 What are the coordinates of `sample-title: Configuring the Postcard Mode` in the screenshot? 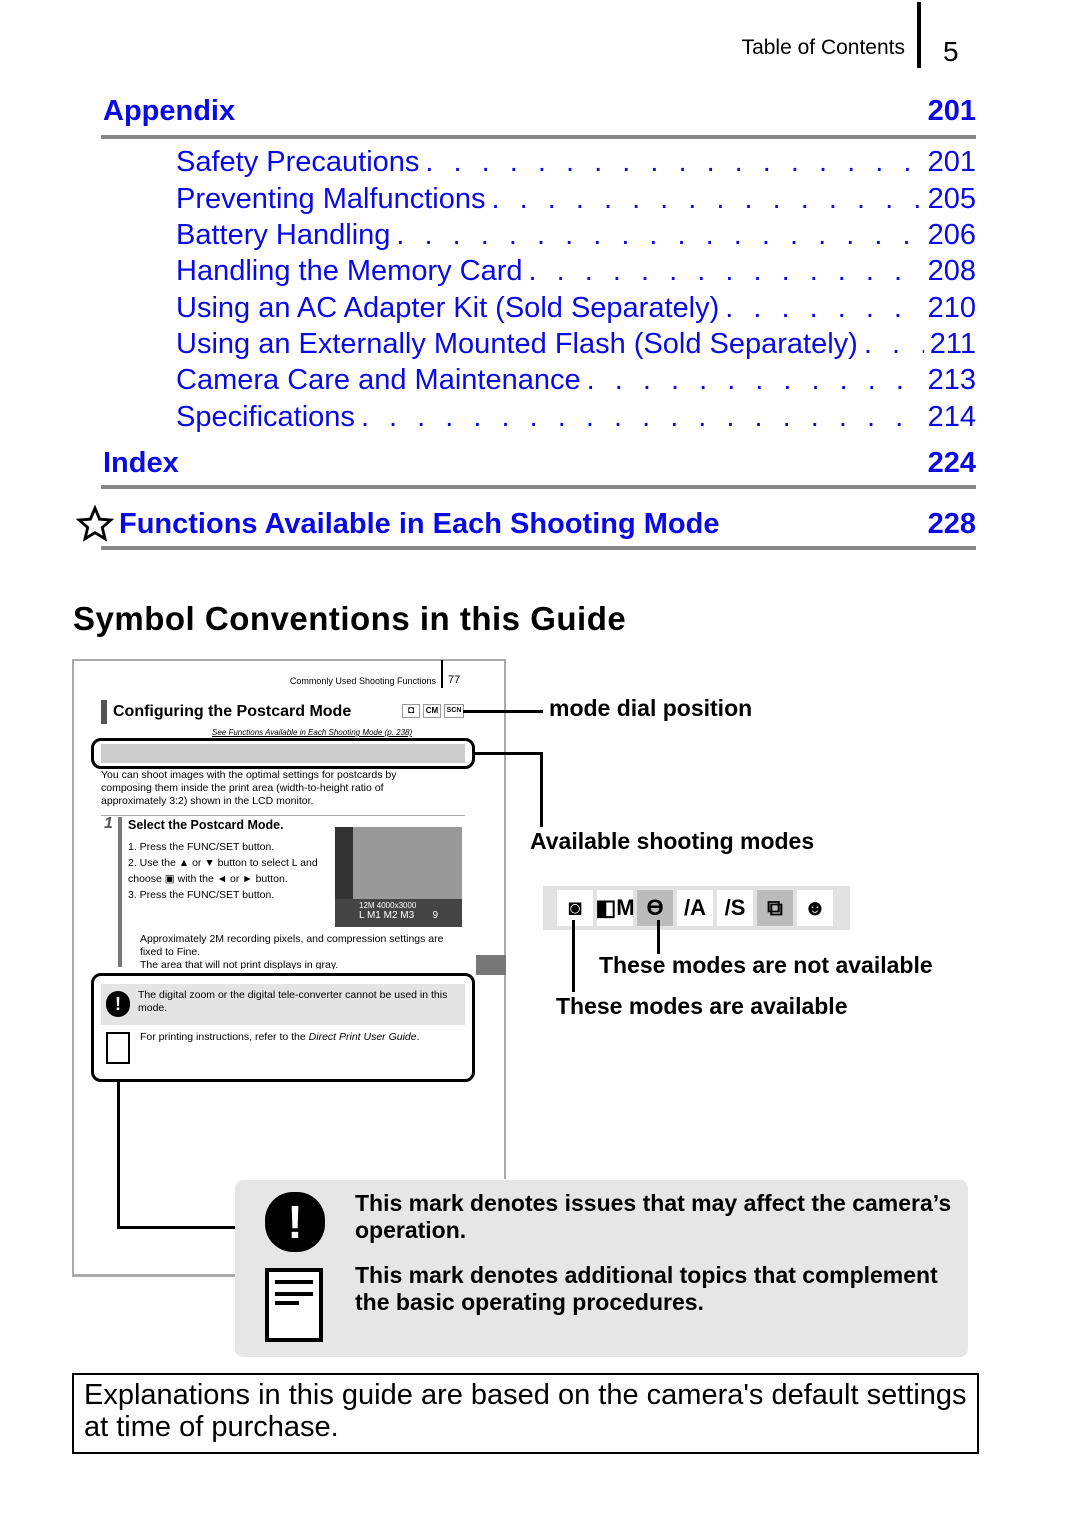 It's located at (232, 711).